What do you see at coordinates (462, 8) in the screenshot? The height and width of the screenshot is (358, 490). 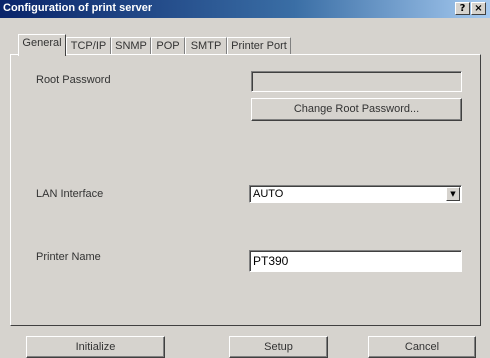 I see `help-button: ?` at bounding box center [462, 8].